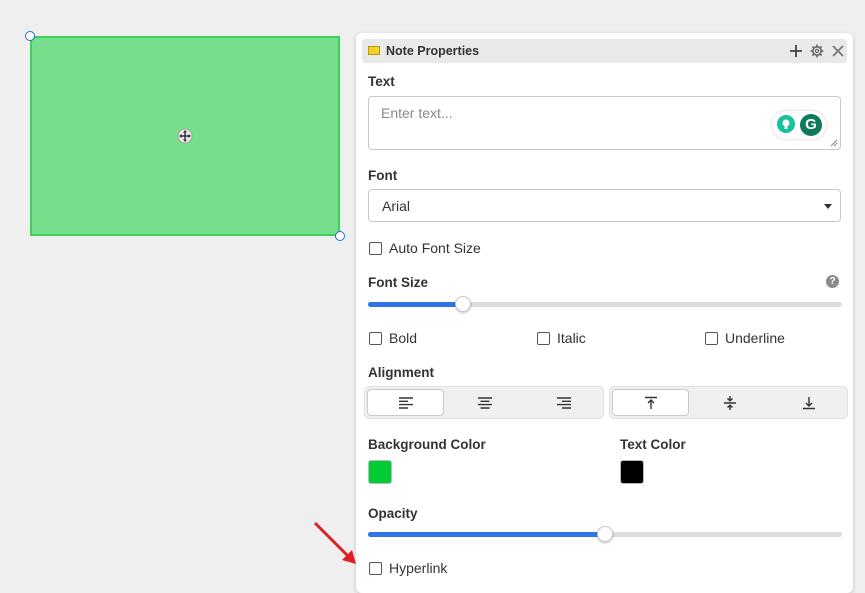 This screenshot has width=865, height=593. What do you see at coordinates (486, 534) in the screenshot?
I see `opacity-slider-fill` at bounding box center [486, 534].